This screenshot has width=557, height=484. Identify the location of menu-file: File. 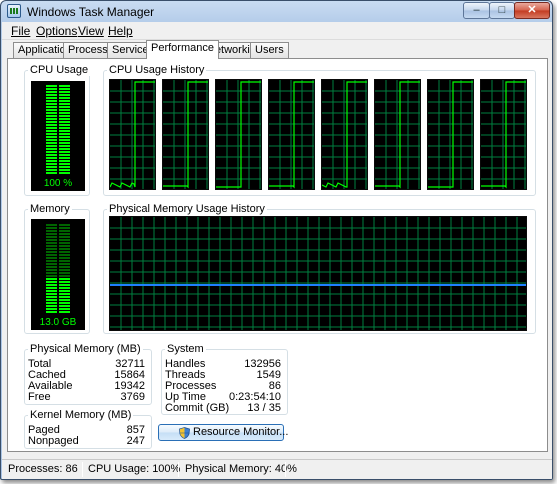
(20, 31).